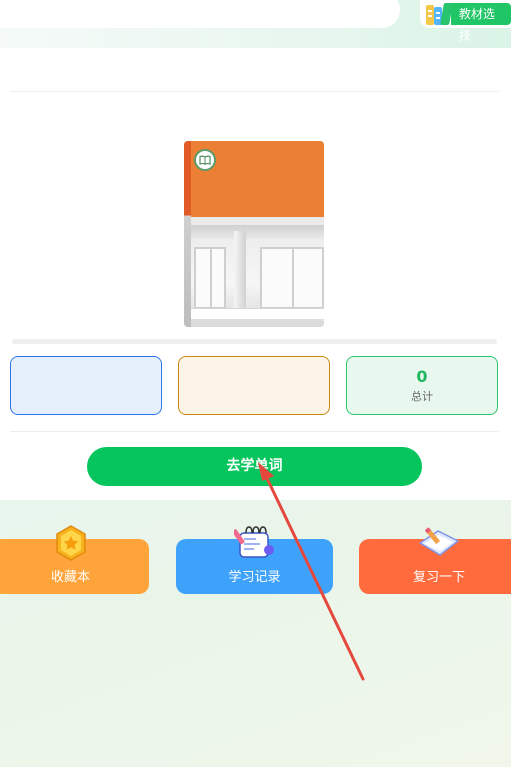 This screenshot has width=511, height=767. What do you see at coordinates (439, 544) in the screenshot?
I see `review-note-icon` at bounding box center [439, 544].